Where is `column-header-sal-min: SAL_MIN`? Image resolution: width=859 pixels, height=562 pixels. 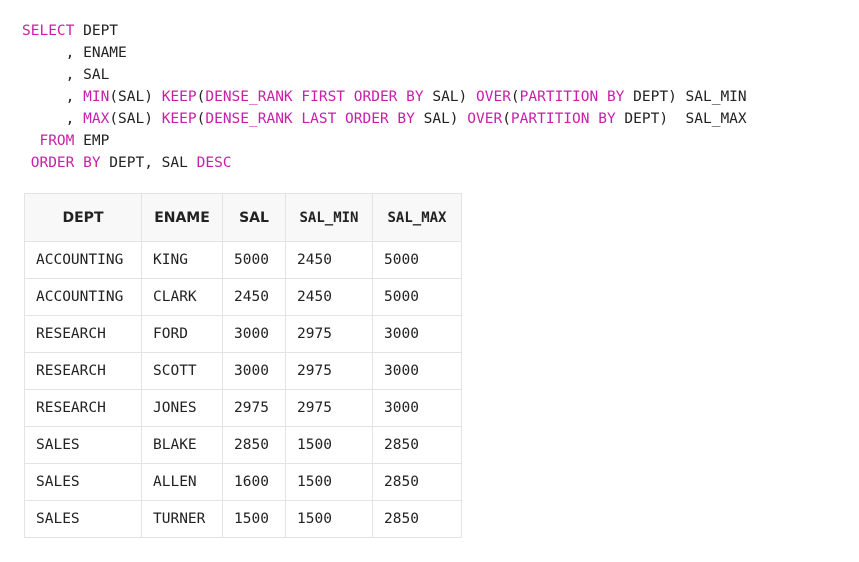
column-header-sal-min: SAL_MIN is located at coordinates (329, 217).